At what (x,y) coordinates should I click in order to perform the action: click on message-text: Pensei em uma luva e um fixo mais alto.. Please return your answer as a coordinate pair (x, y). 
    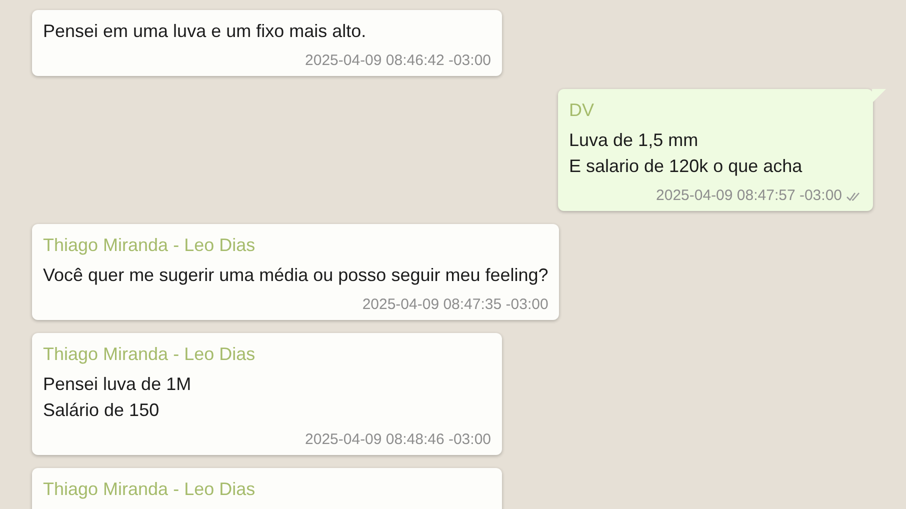
    Looking at the image, I should click on (205, 31).